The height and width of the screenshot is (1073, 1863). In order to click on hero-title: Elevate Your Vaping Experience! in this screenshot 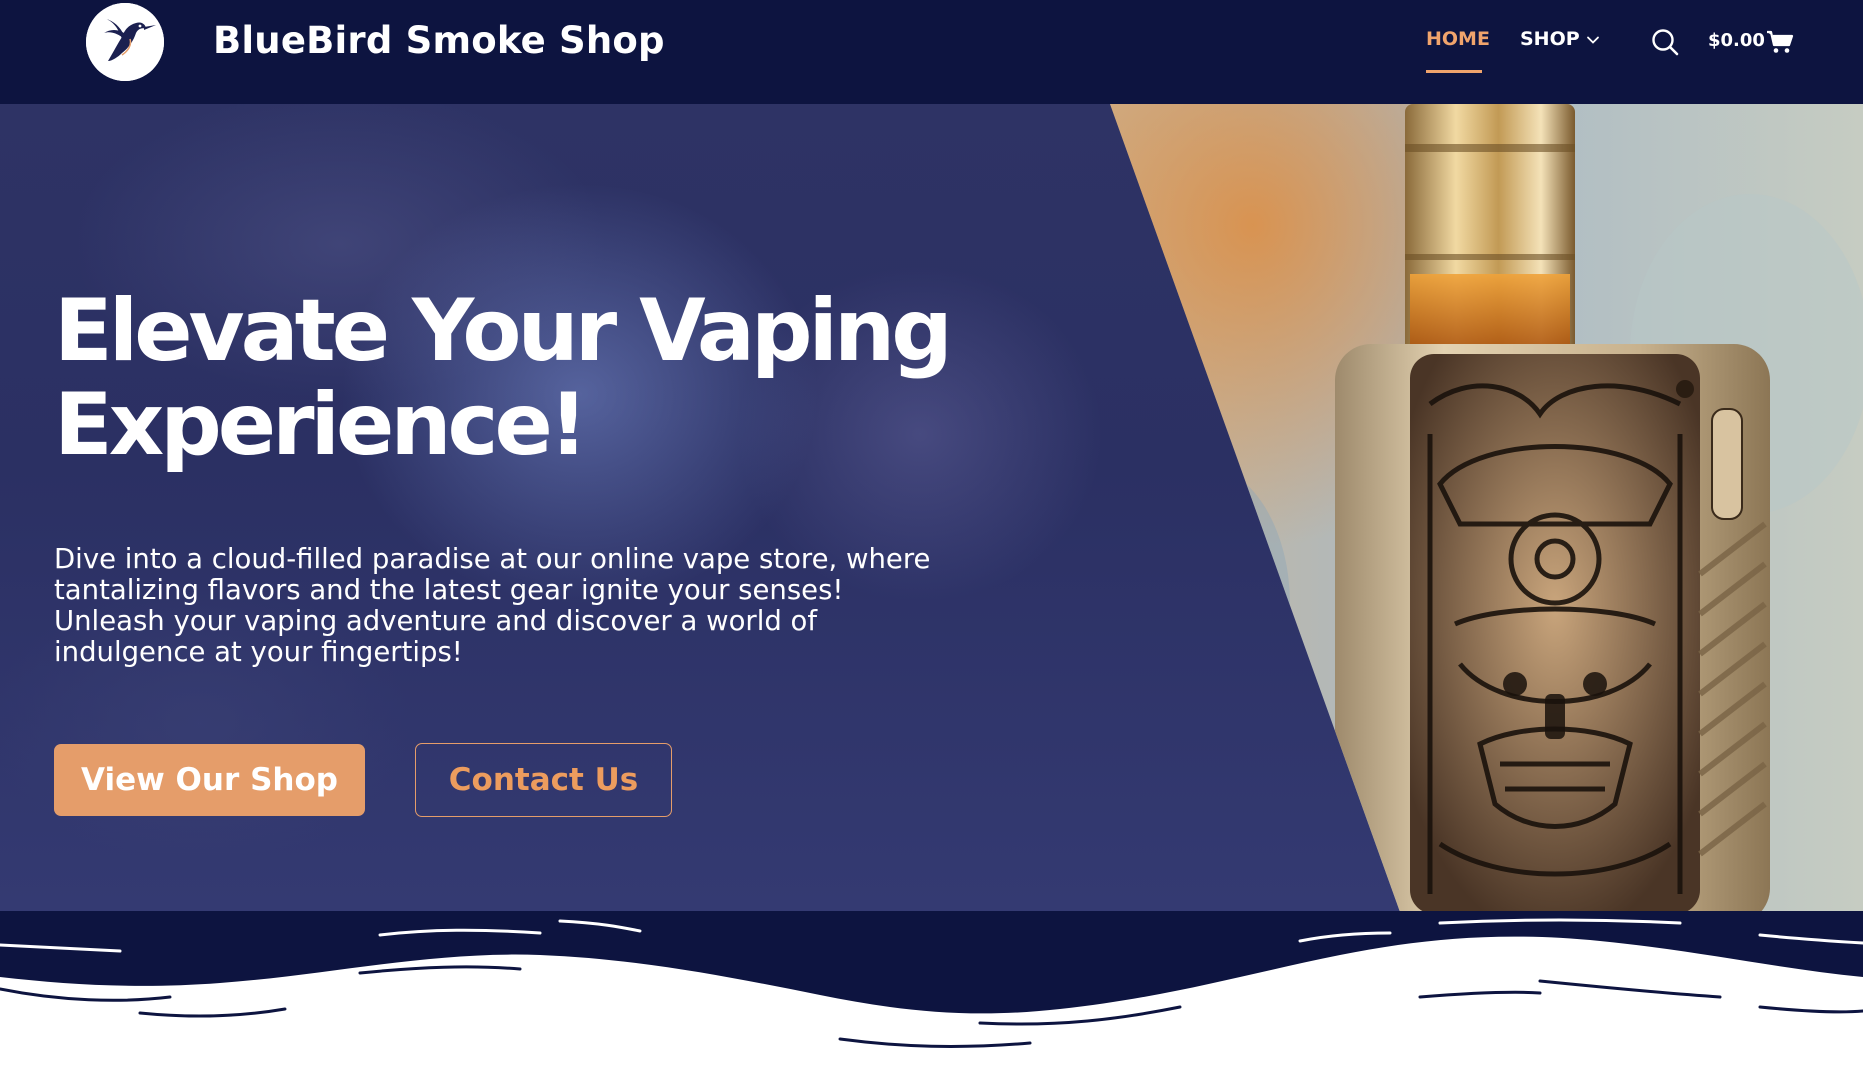, I will do `click(504, 378)`.